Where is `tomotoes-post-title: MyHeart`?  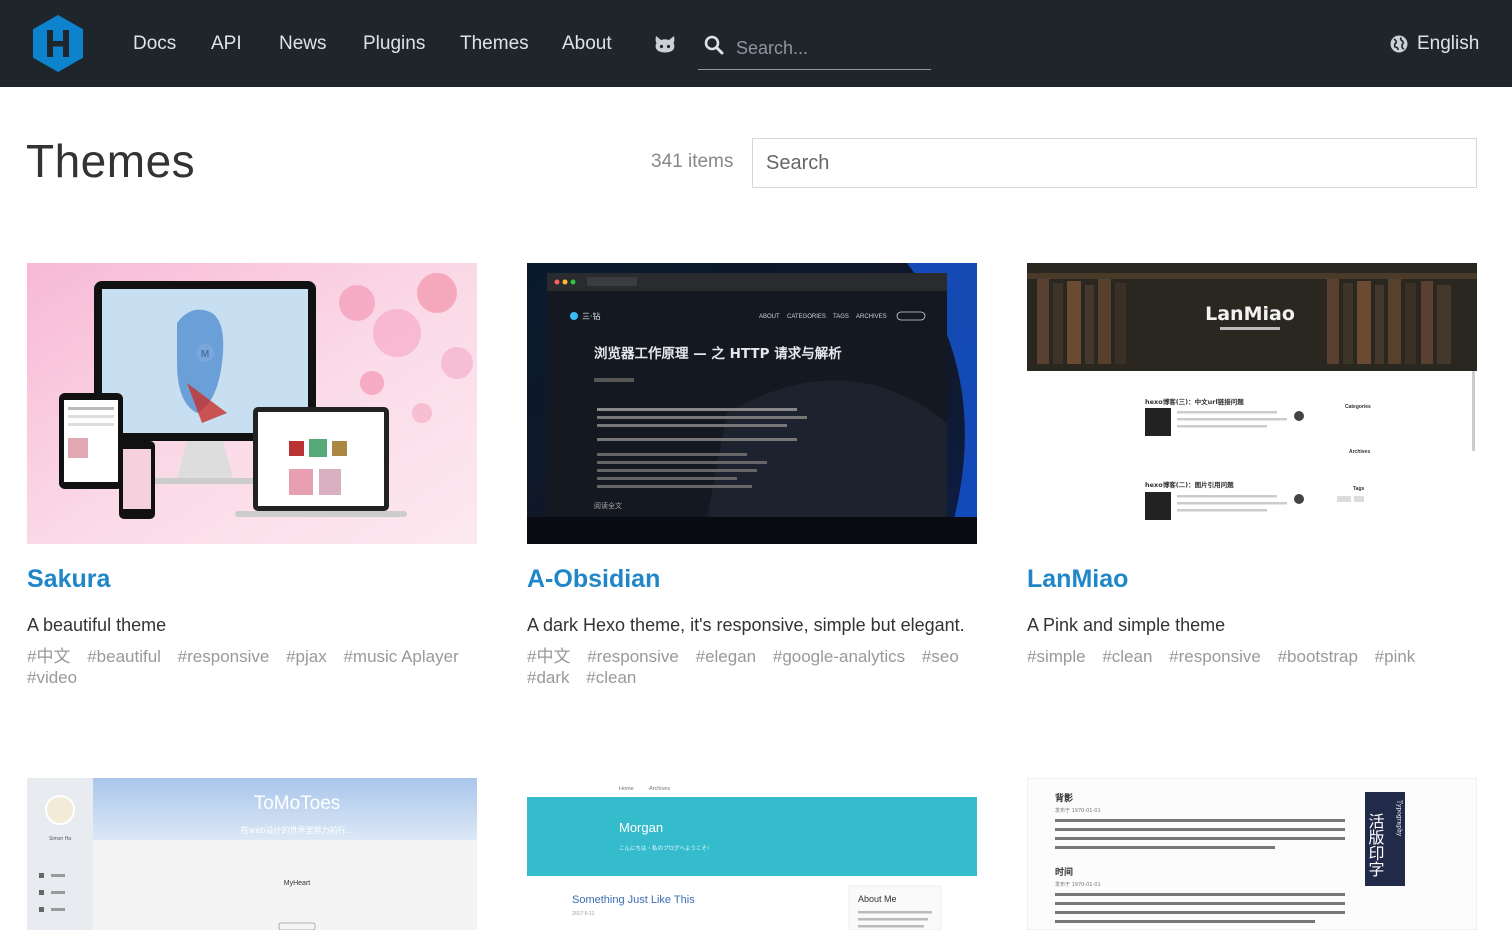
tomotoes-post-title: MyHeart is located at coordinates (297, 883).